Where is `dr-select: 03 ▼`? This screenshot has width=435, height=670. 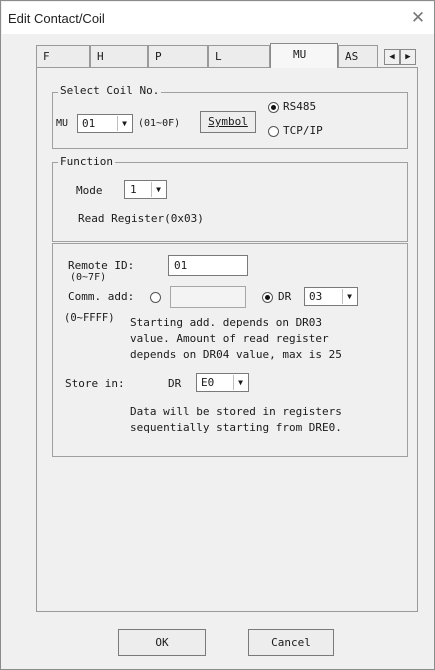
dr-select: 03 ▼ is located at coordinates (331, 296).